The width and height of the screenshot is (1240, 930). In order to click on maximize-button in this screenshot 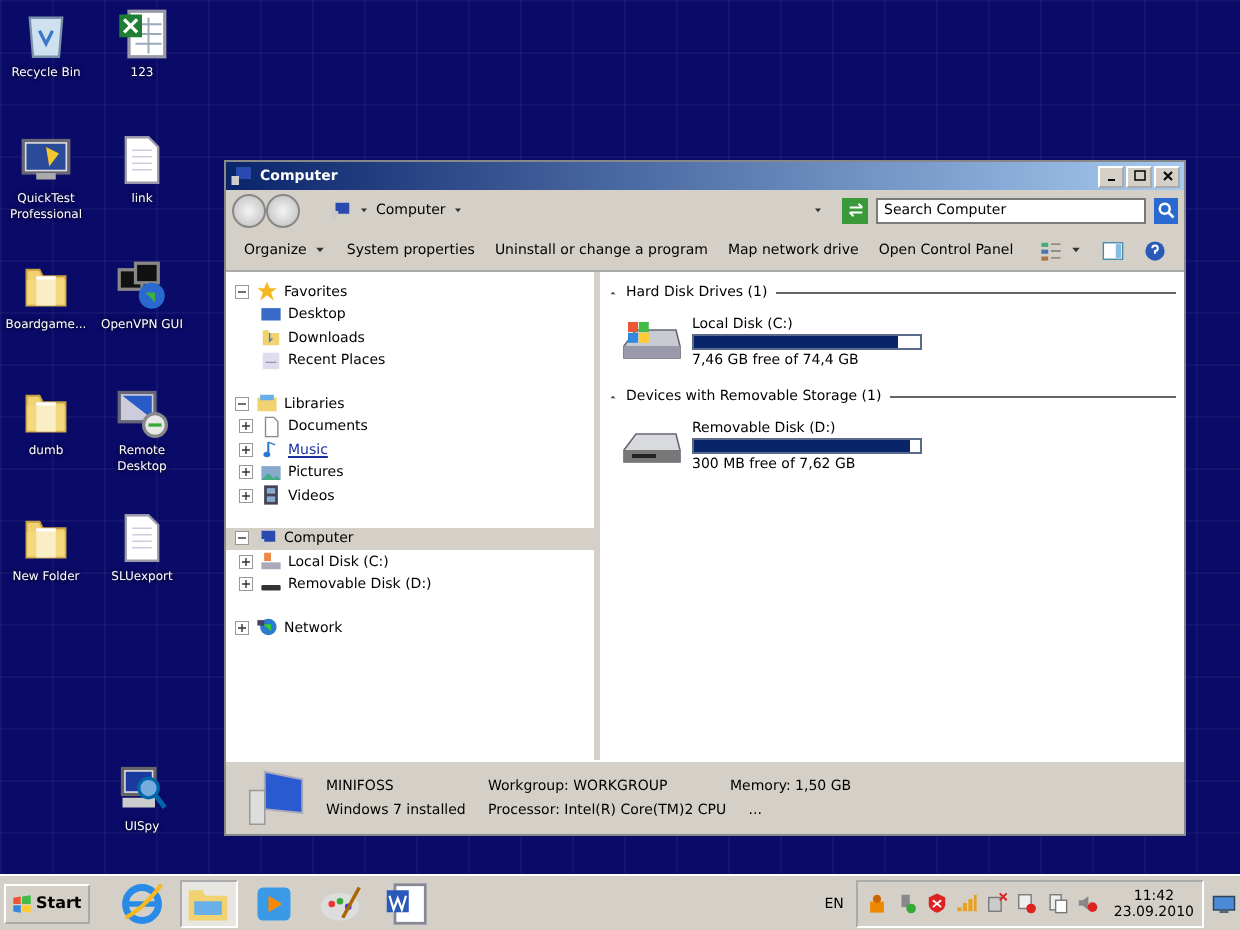, I will do `click(1139, 176)`.